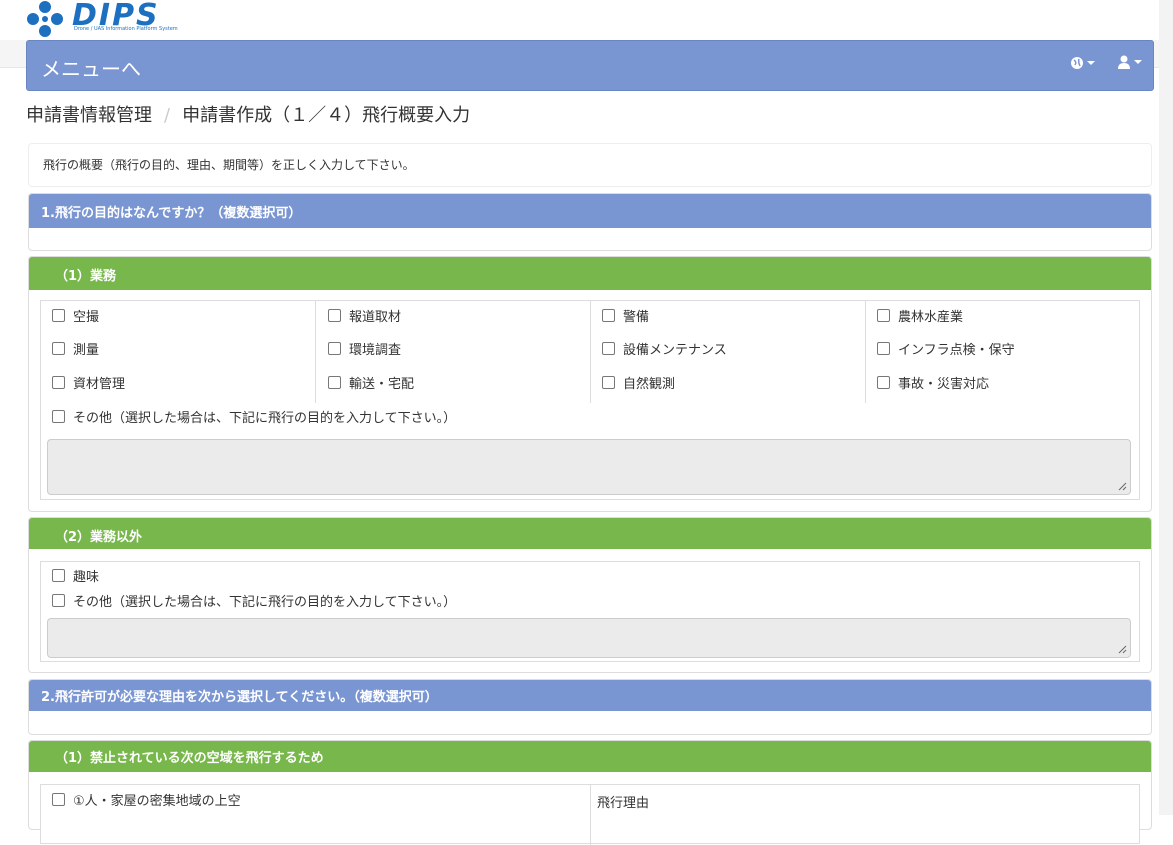  Describe the element at coordinates (956, 350) in the screenshot. I see `option-label: インフラ点検・保守` at that location.